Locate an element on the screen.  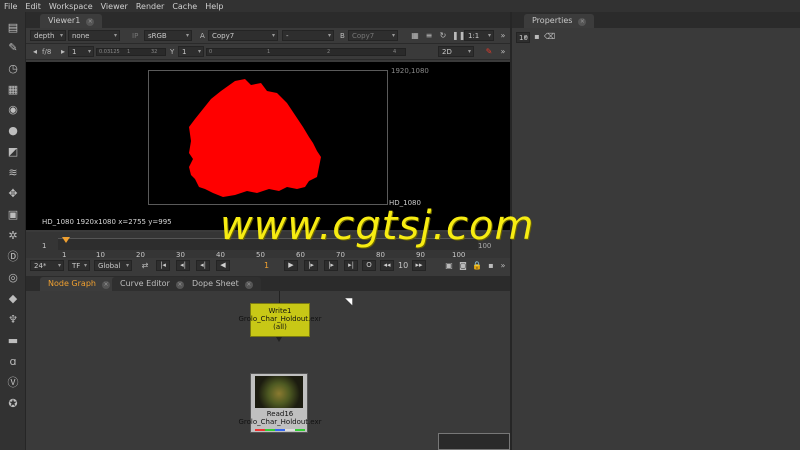
monitor-icon: ▪ is located at coordinates (491, 266).